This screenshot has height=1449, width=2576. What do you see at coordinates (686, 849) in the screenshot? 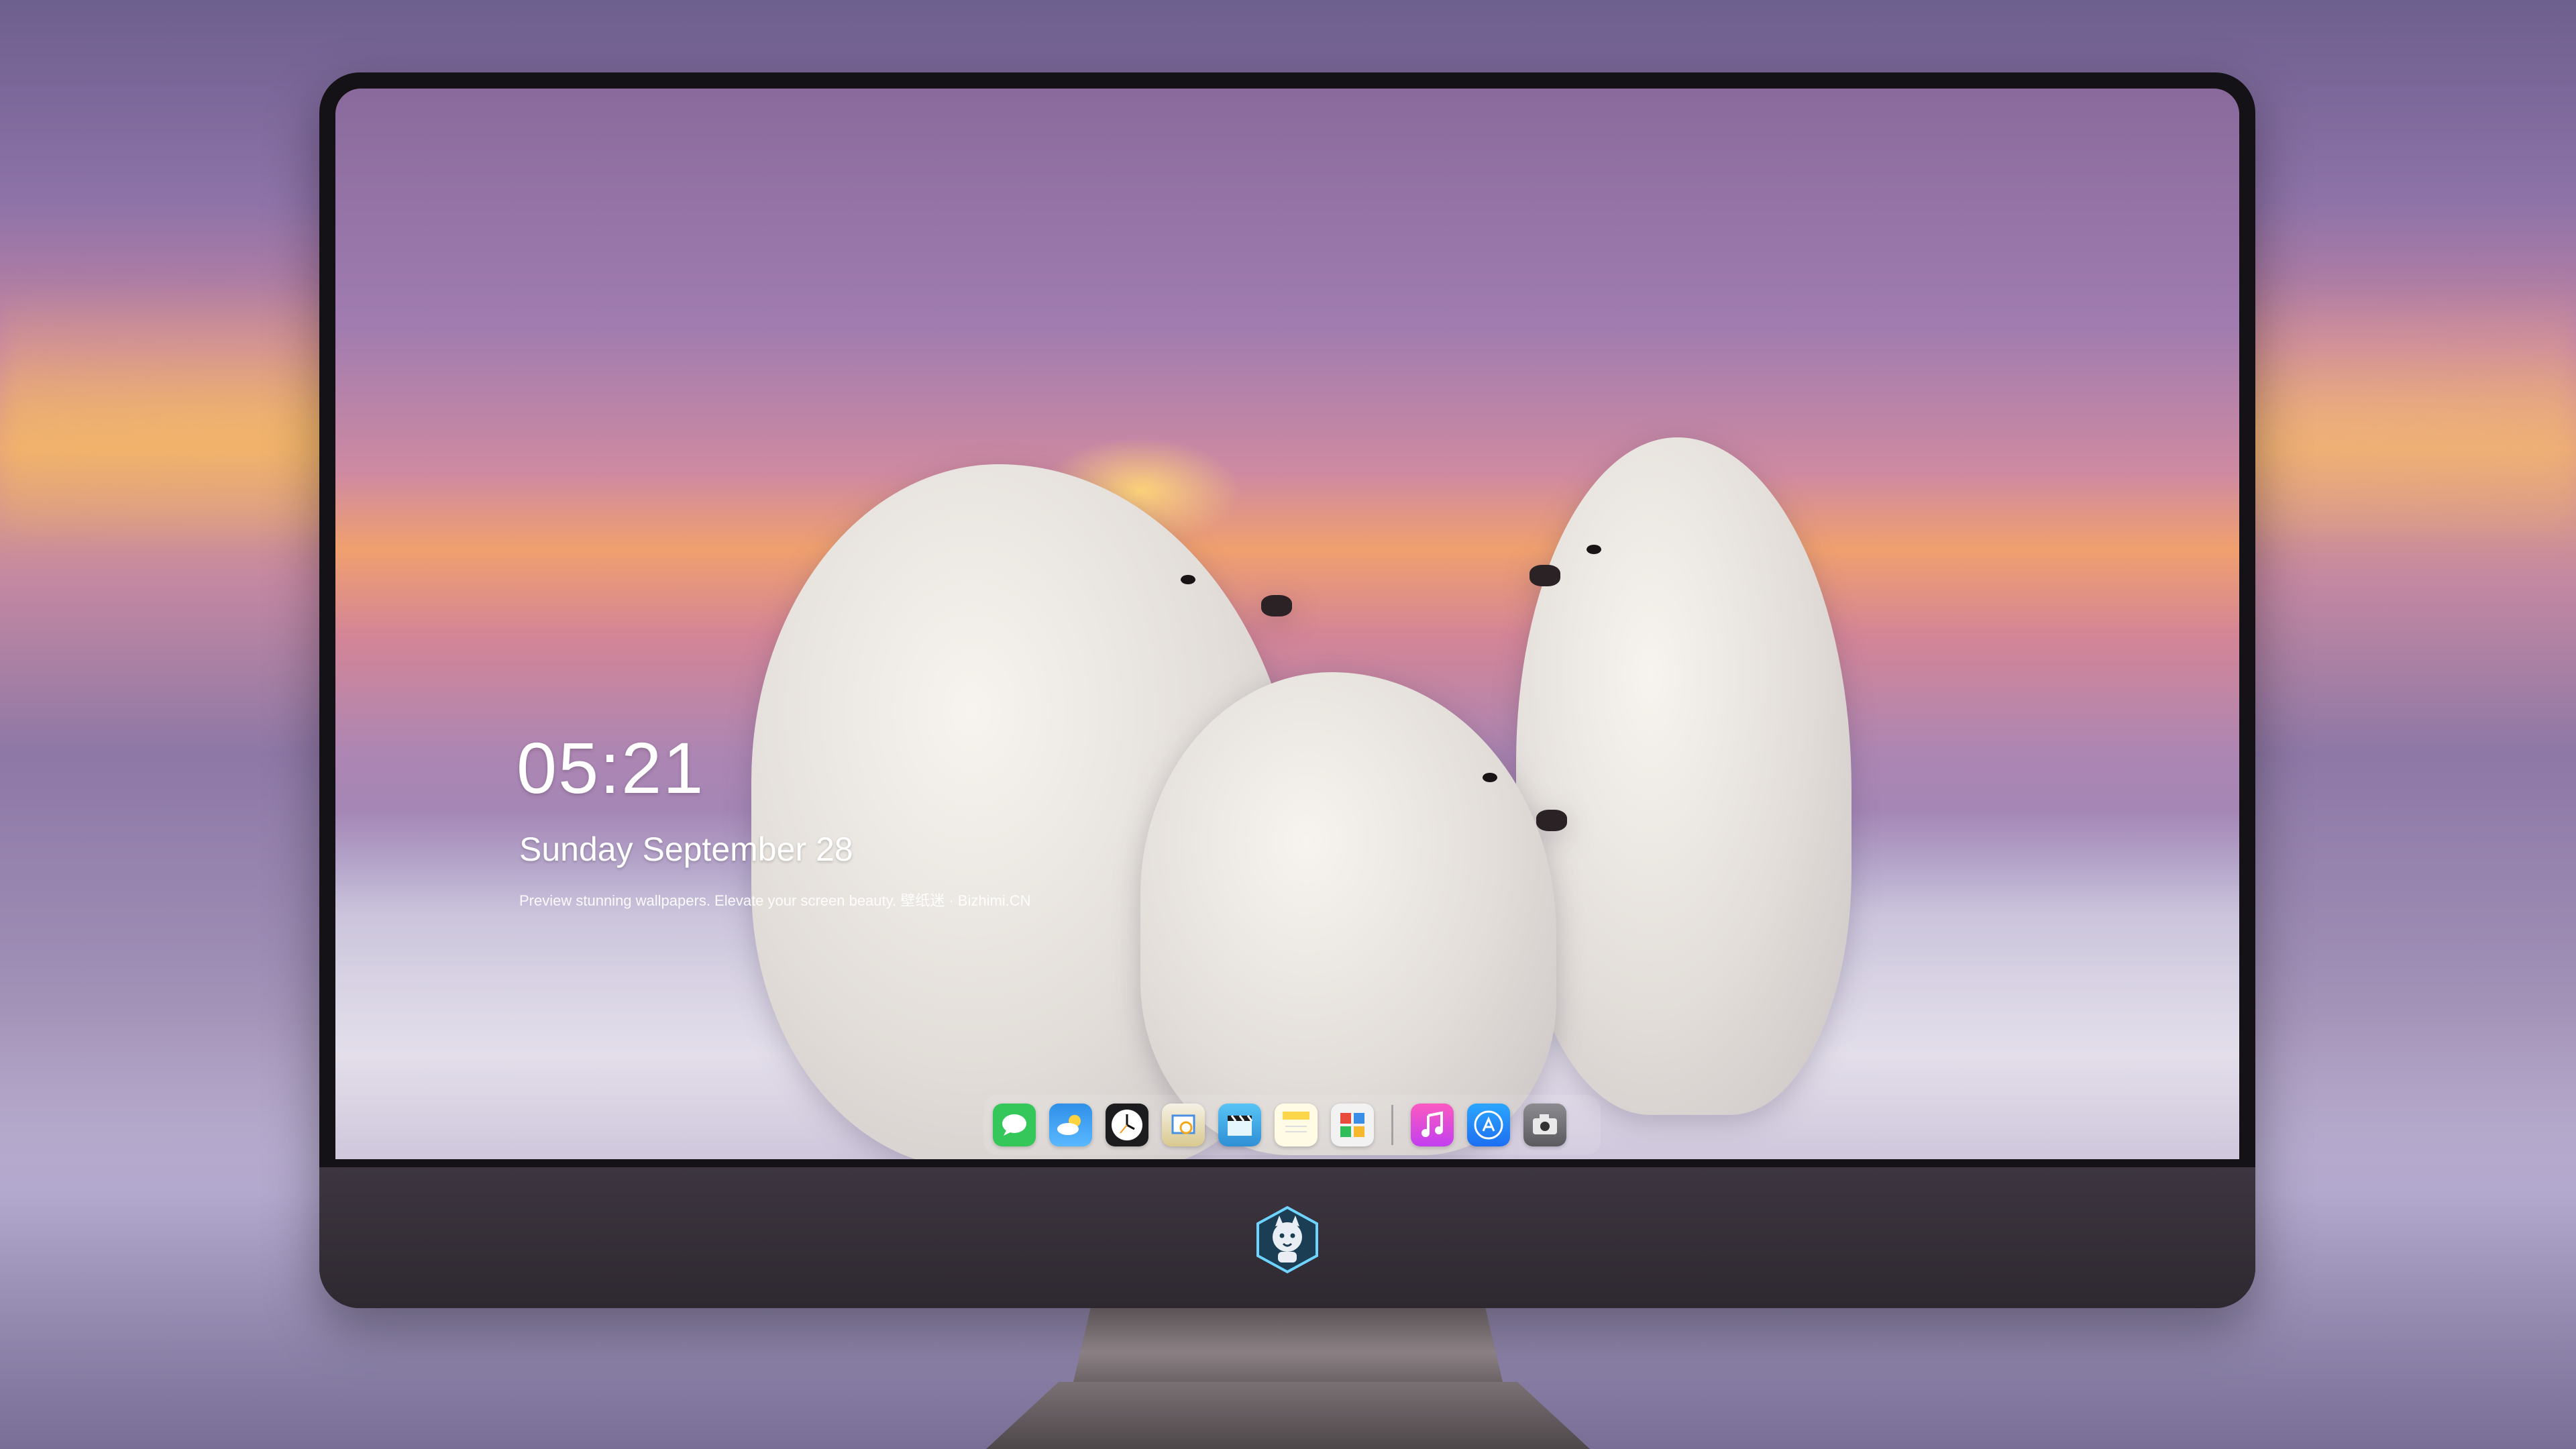
I see `lock-screen-date: Sunday September 28` at bounding box center [686, 849].